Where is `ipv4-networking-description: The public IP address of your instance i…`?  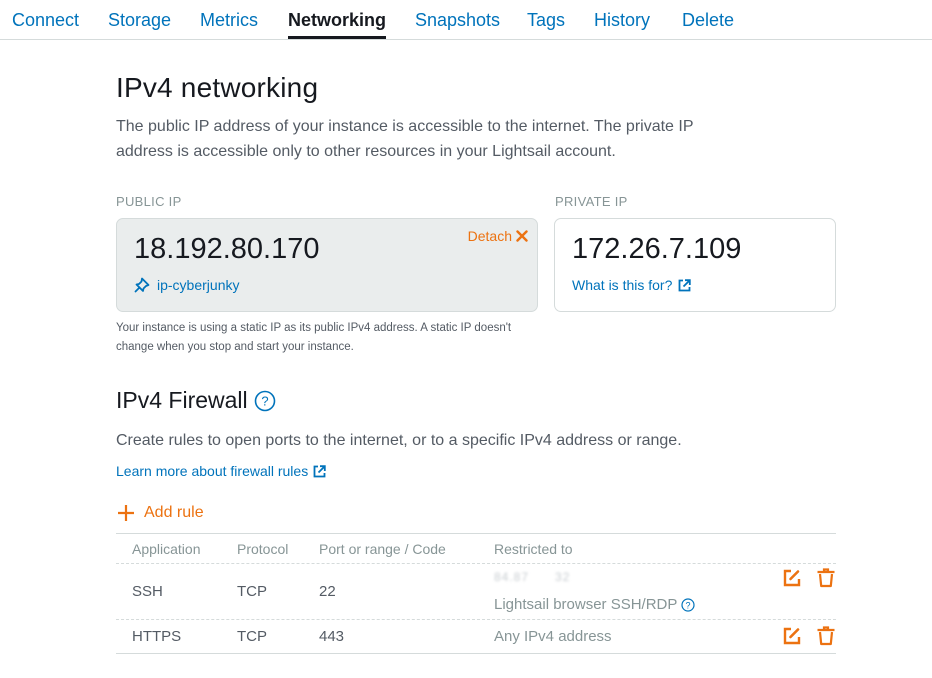 ipv4-networking-description: The public IP address of your instance i… is located at coordinates (405, 139).